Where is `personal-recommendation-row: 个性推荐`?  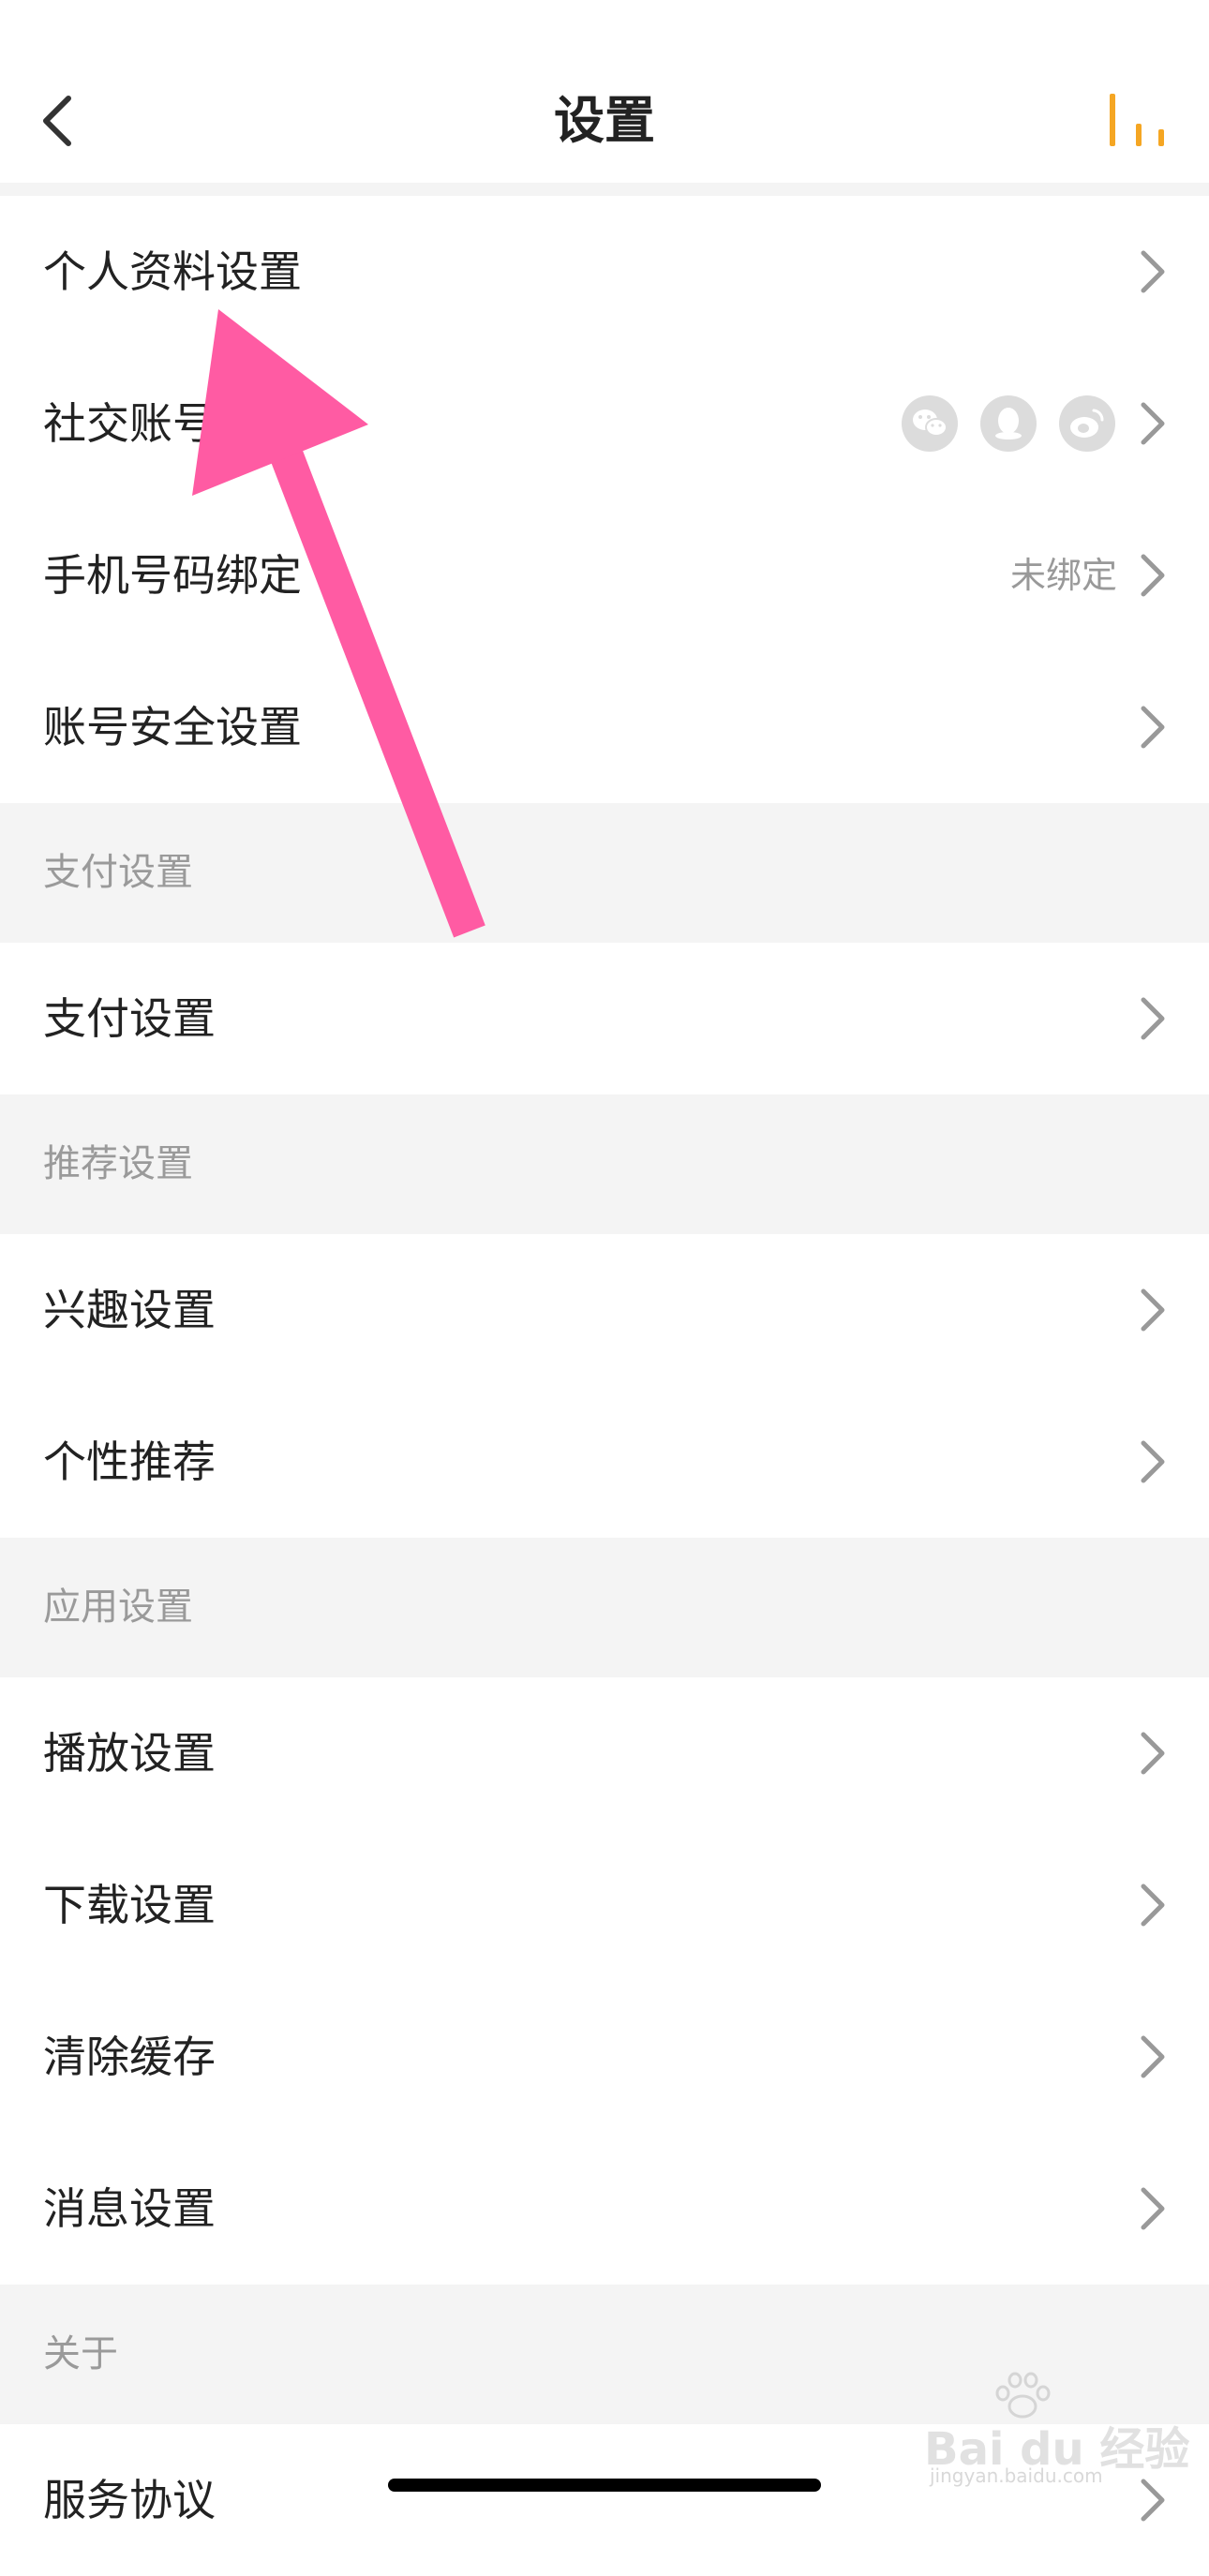 personal-recommendation-row: 个性推荐 is located at coordinates (604, 1462).